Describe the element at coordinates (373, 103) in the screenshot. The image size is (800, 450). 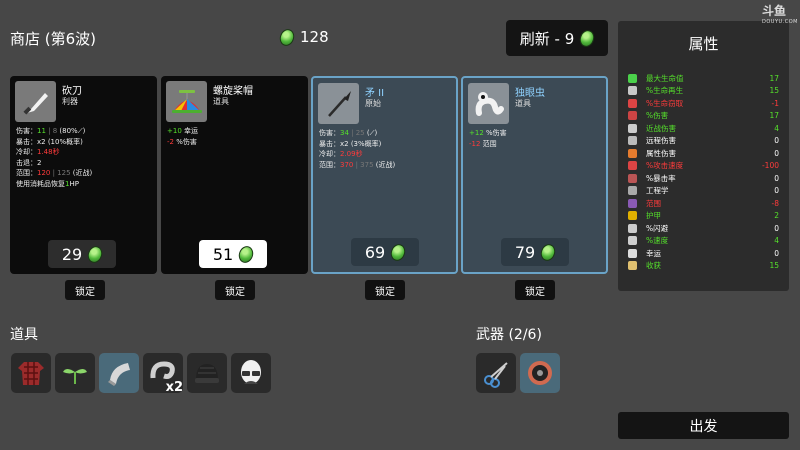
I see `card-type: 原始` at that location.